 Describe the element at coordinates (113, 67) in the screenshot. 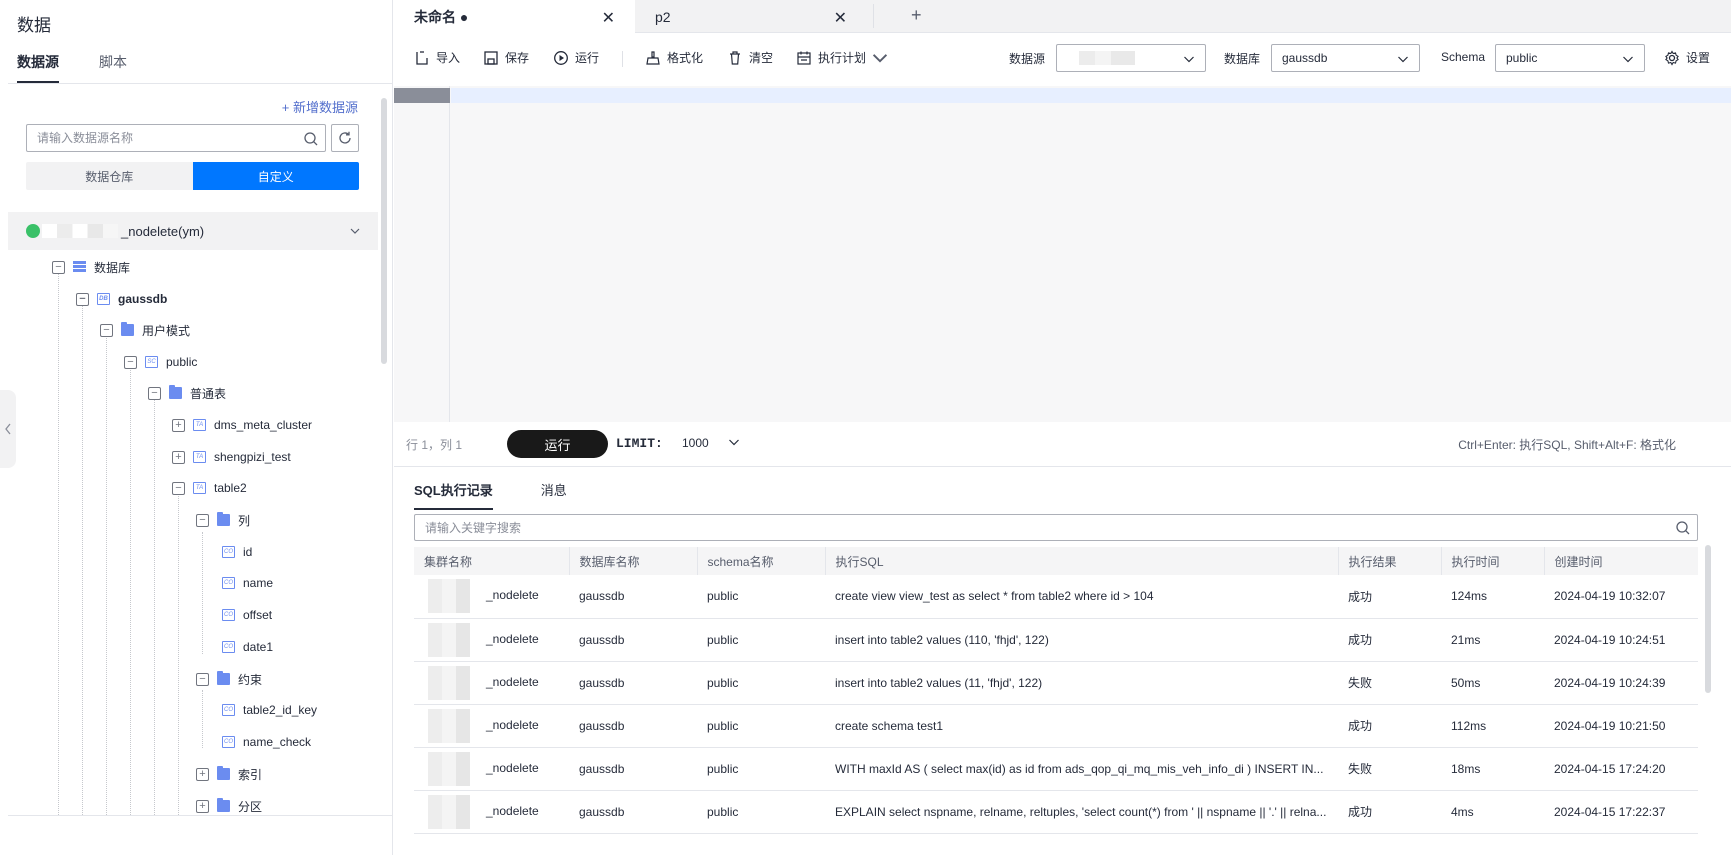

I see `tab-script: 脚本` at that location.